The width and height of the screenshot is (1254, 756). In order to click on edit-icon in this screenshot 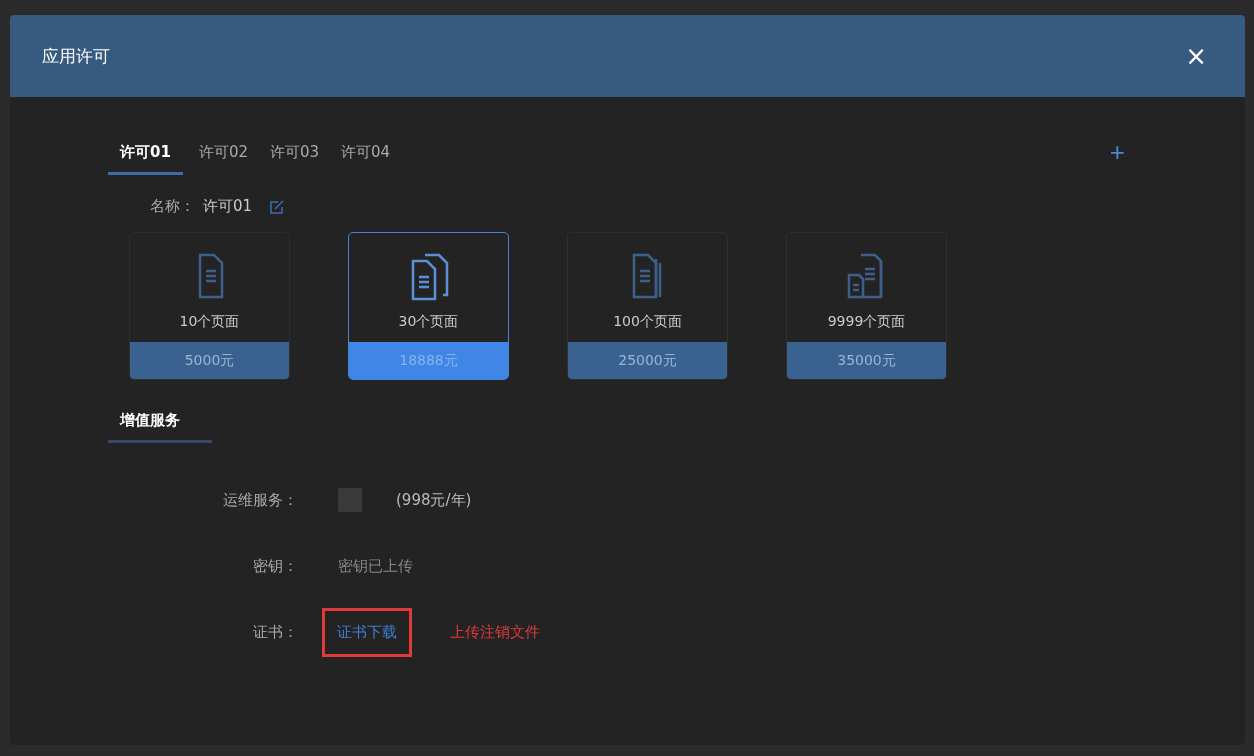, I will do `click(277, 206)`.